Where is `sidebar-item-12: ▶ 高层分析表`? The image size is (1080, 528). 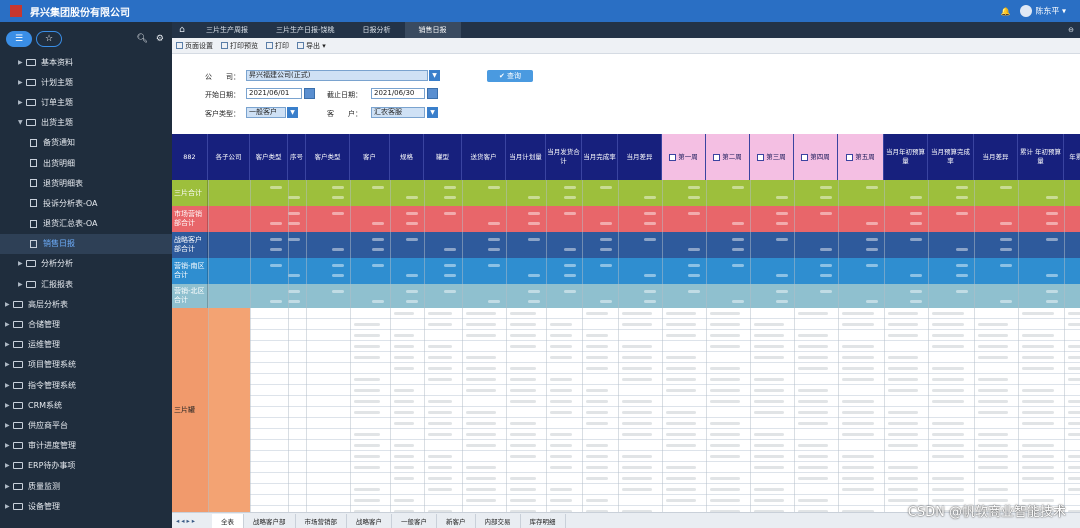 sidebar-item-12: ▶ 高层分析表 is located at coordinates (86, 304).